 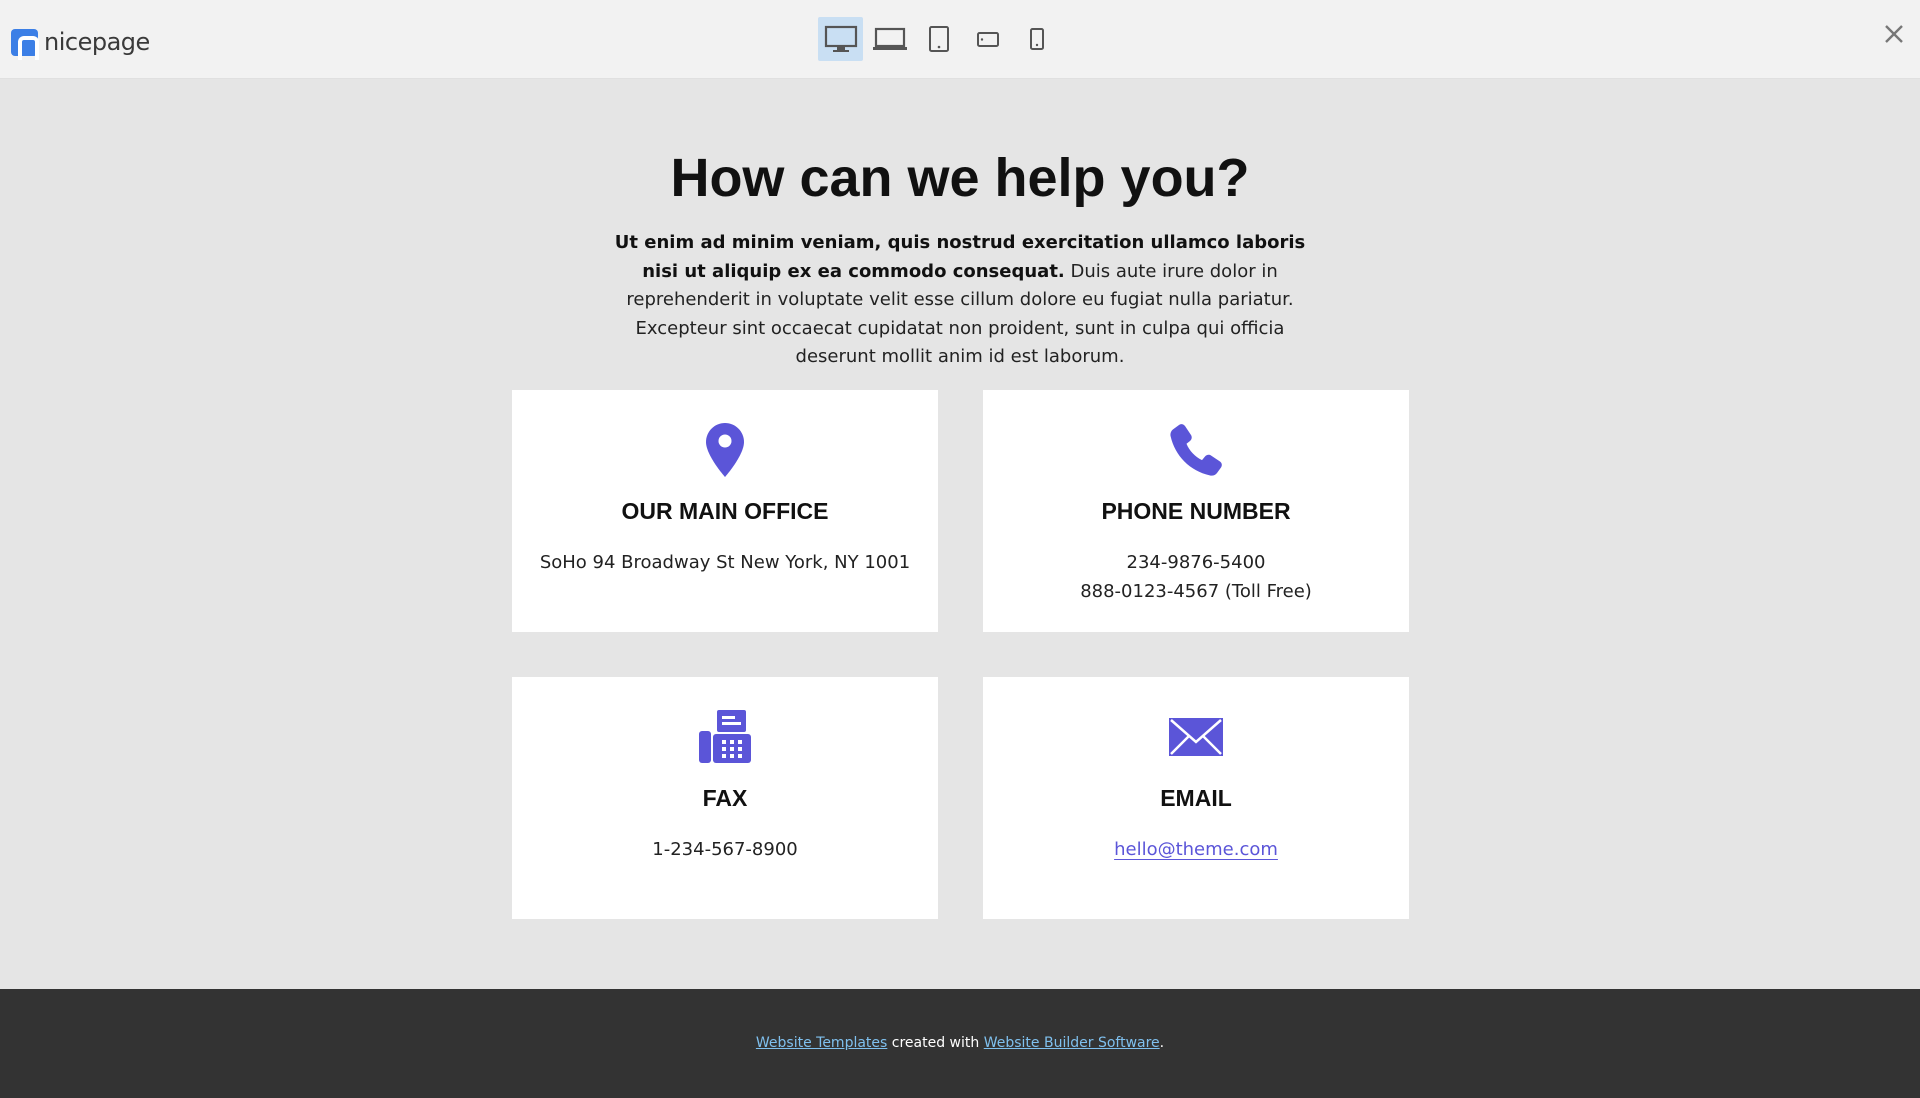 I want to click on device-laptop-button, so click(x=889, y=39).